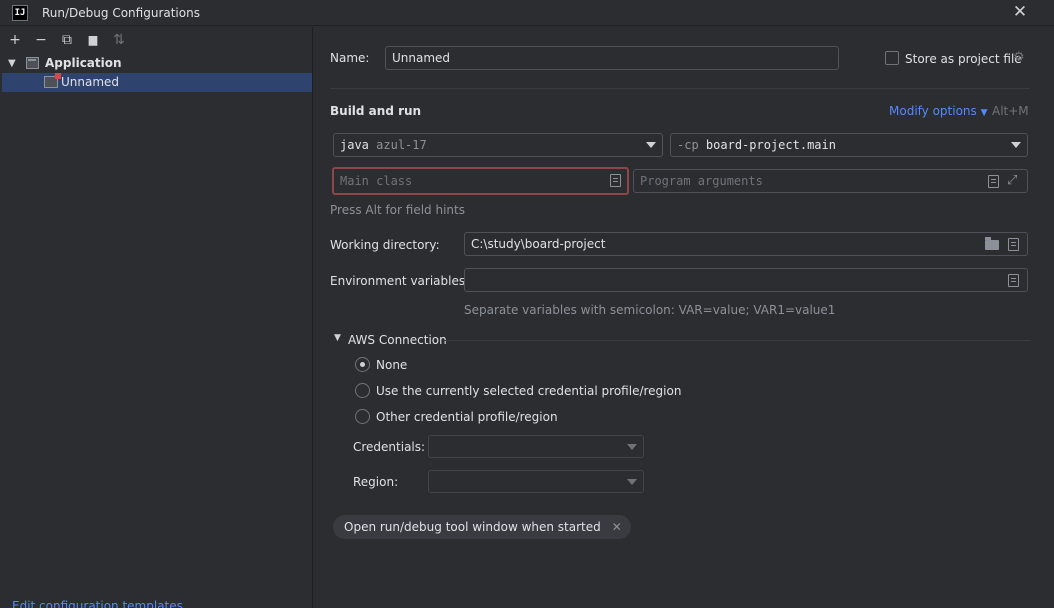 The width and height of the screenshot is (1054, 608). What do you see at coordinates (480, 181) in the screenshot?
I see `main-class-input: Main class` at bounding box center [480, 181].